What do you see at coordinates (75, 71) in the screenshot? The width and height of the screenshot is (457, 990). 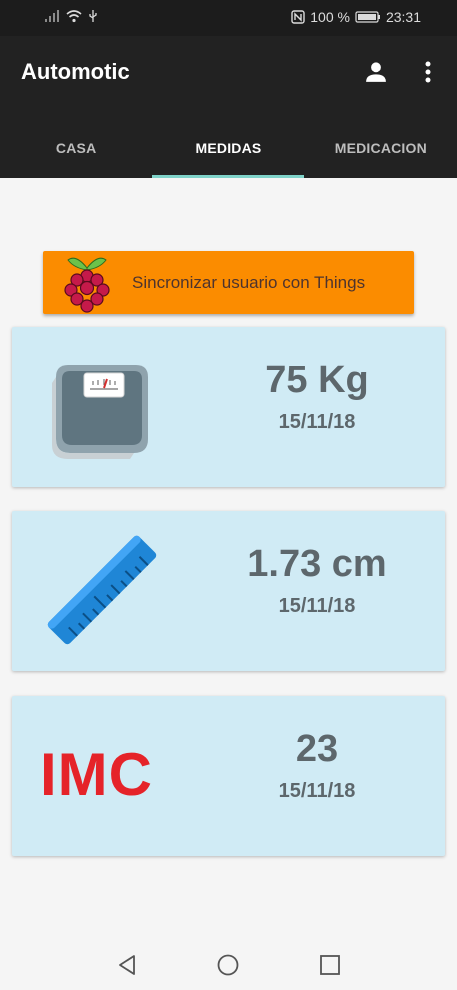 I see `app-title: Automotic` at bounding box center [75, 71].